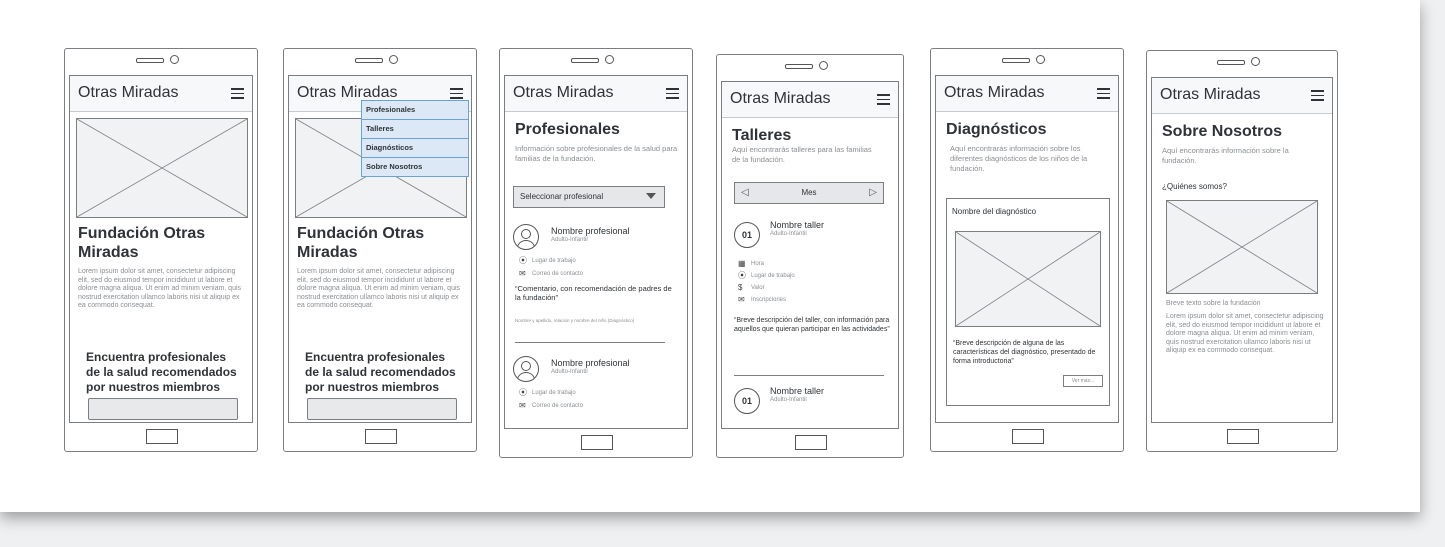 Image resolution: width=1445 pixels, height=547 pixels. I want to click on about-caption: Breve texto sobre la fundación, so click(1213, 303).